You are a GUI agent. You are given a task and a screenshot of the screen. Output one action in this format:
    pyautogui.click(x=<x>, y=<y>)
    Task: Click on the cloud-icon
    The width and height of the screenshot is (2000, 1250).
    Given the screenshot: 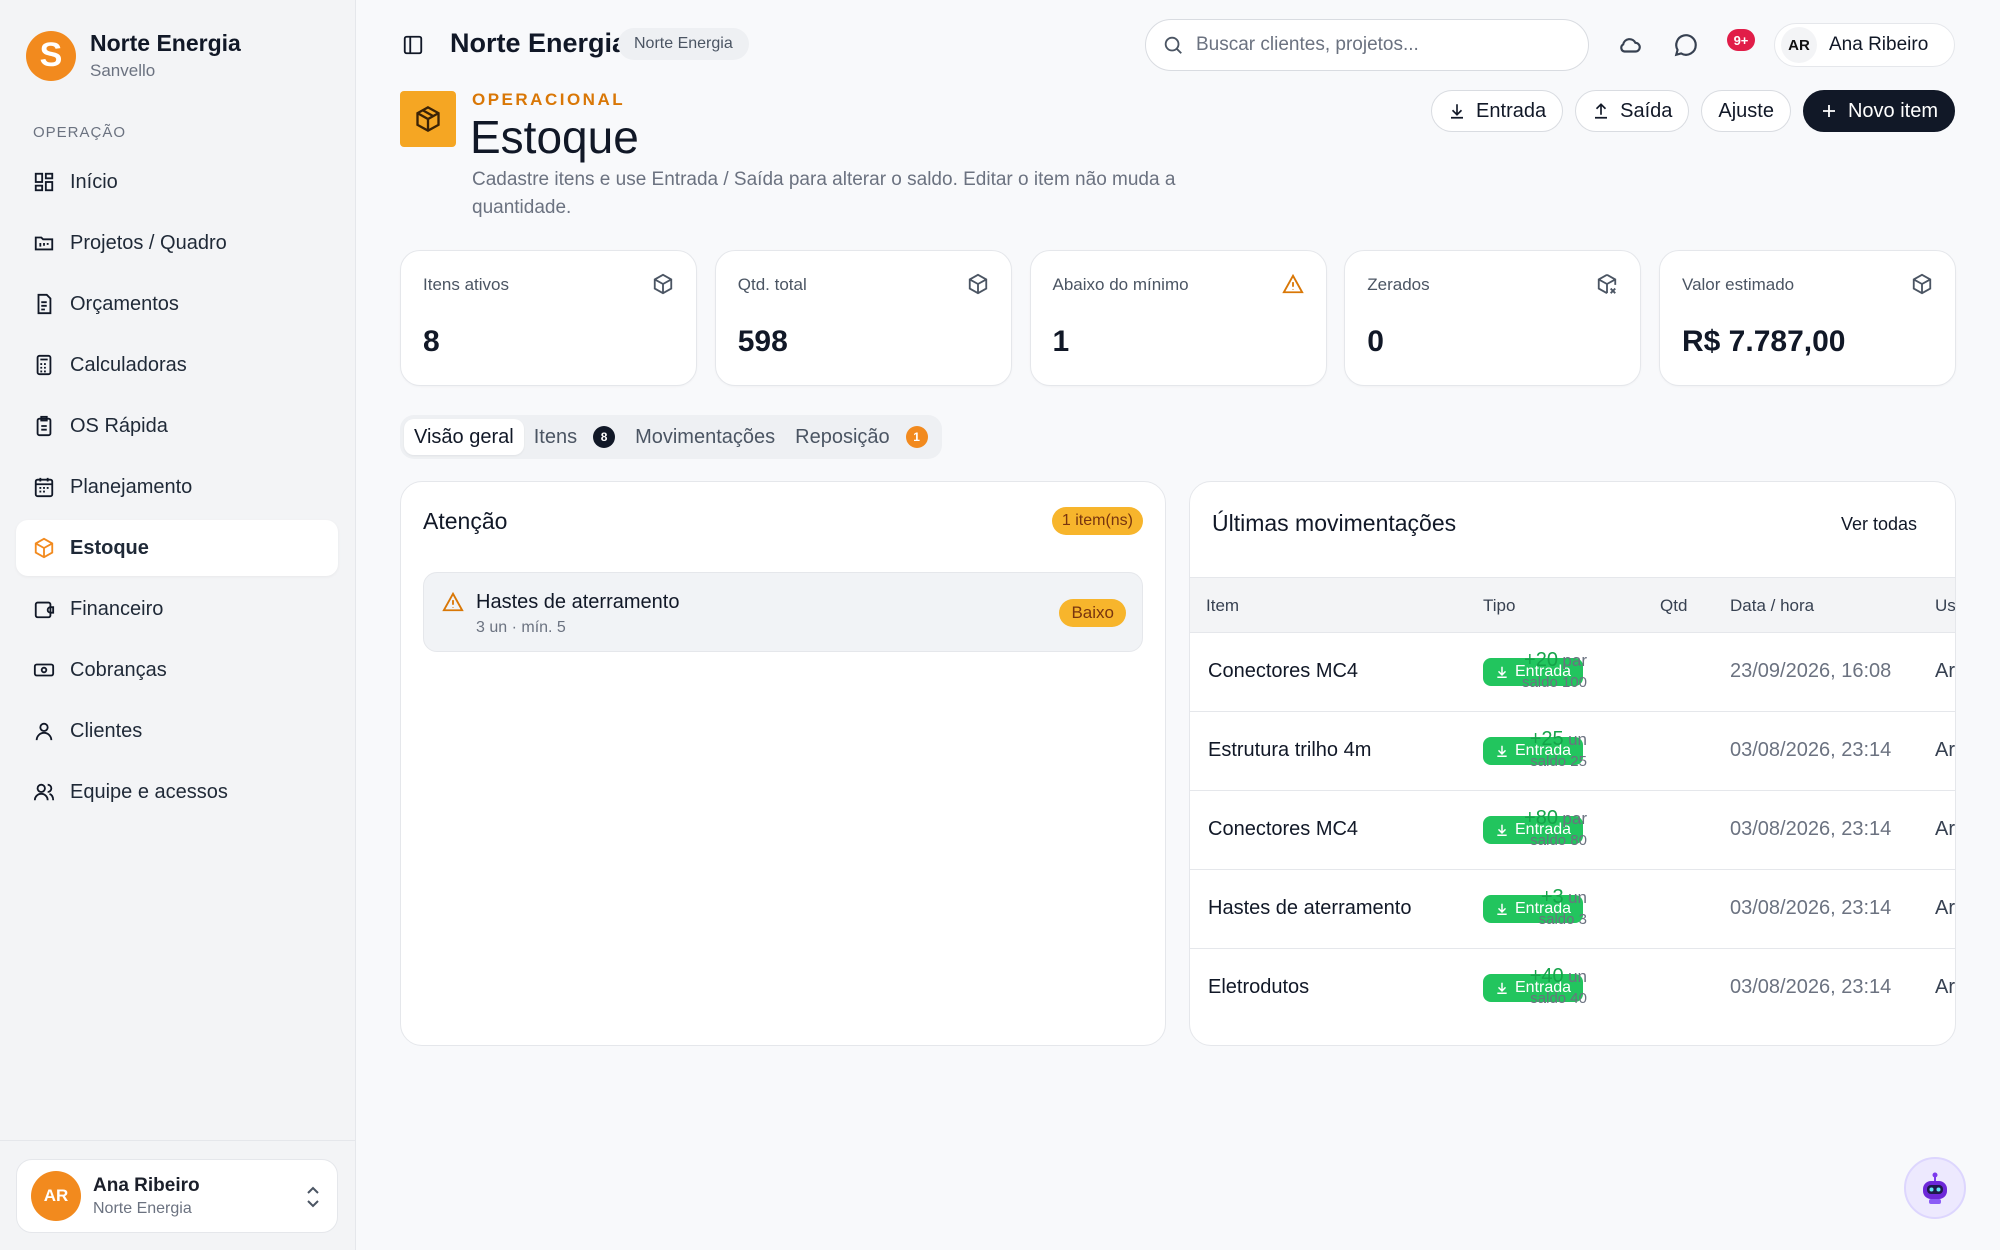 What is the action you would take?
    pyautogui.click(x=1630, y=45)
    